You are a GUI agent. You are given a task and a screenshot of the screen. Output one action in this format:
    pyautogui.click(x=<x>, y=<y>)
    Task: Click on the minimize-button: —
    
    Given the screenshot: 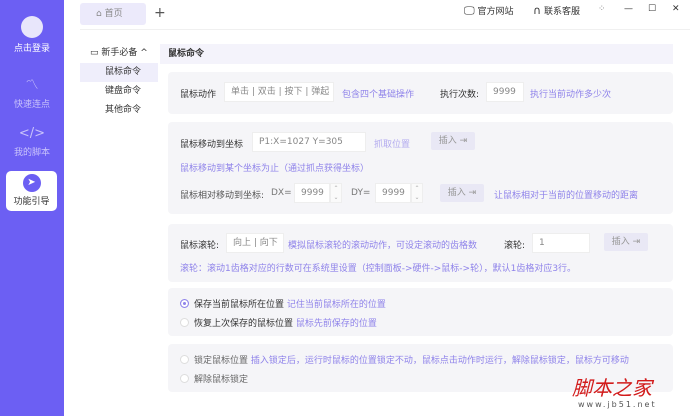 What is the action you would take?
    pyautogui.click(x=628, y=9)
    